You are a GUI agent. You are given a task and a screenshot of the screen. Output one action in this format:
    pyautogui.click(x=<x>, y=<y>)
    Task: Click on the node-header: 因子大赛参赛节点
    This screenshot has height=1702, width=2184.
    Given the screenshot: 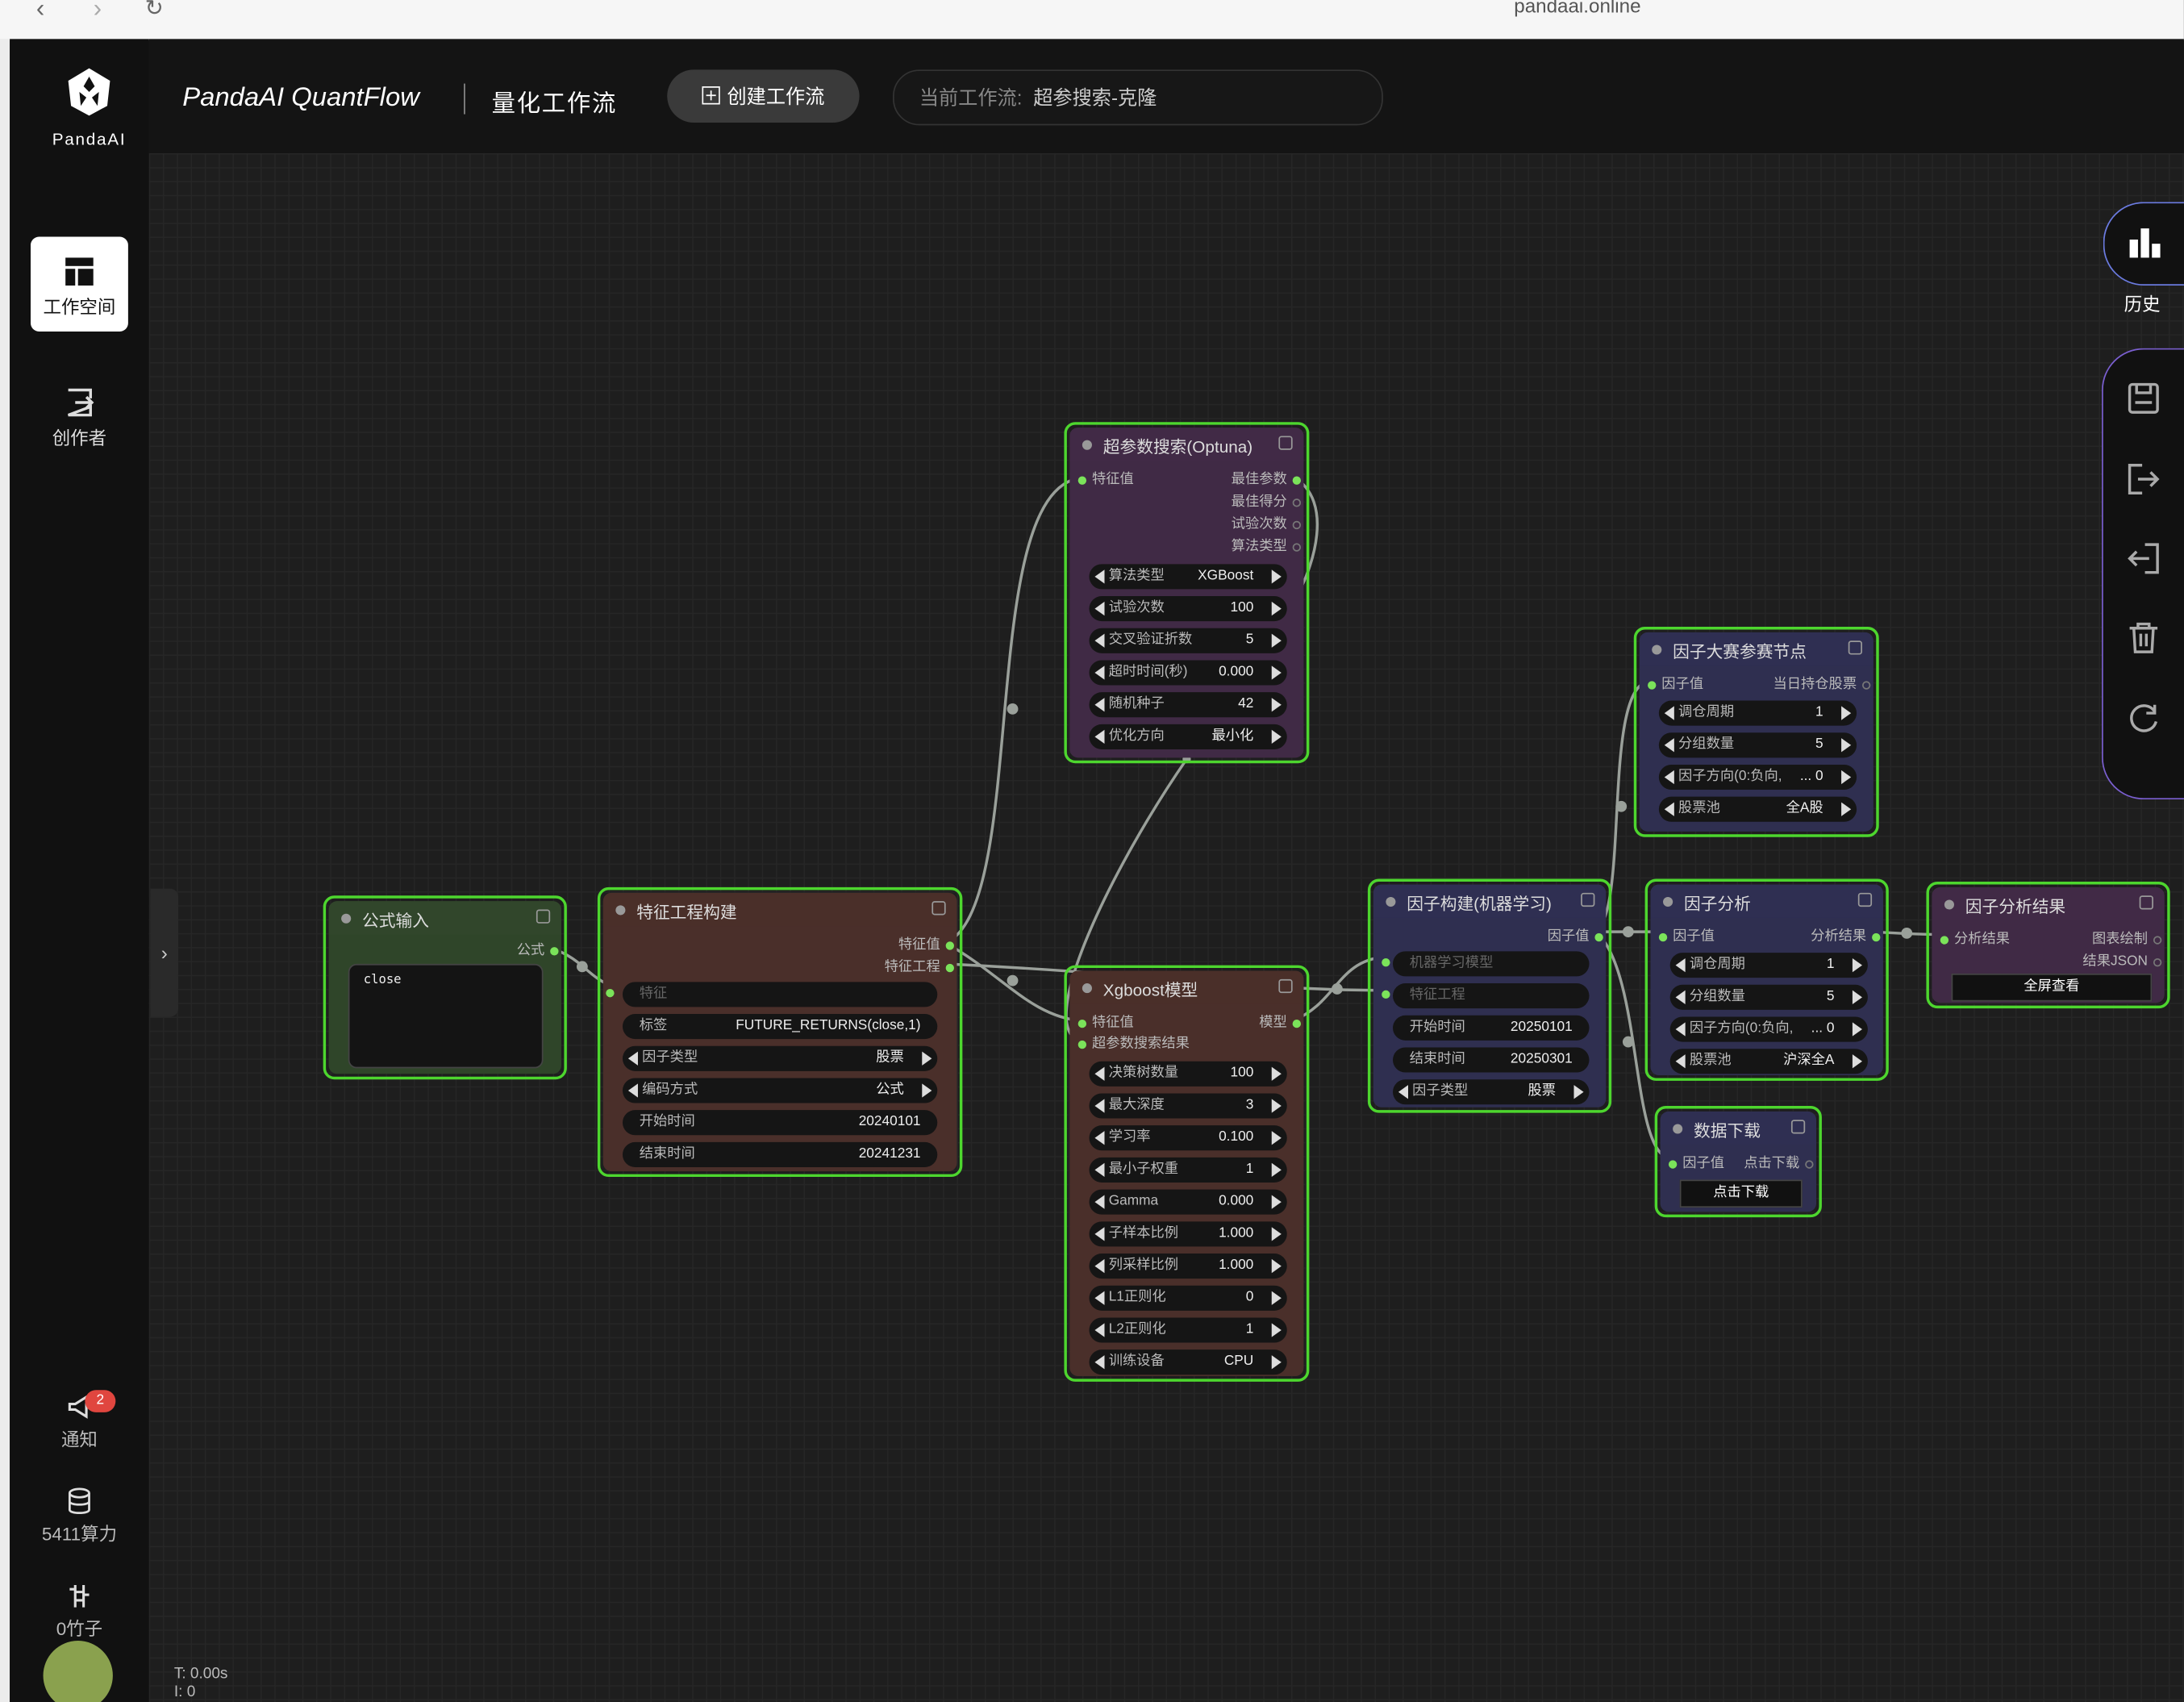 What is the action you would take?
    pyautogui.click(x=1756, y=649)
    